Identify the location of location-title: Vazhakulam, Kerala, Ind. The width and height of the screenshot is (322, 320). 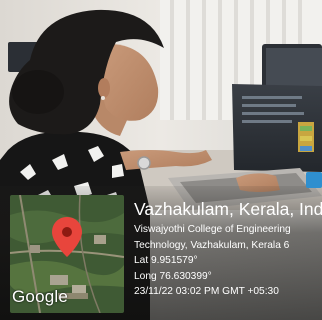
(228, 209).